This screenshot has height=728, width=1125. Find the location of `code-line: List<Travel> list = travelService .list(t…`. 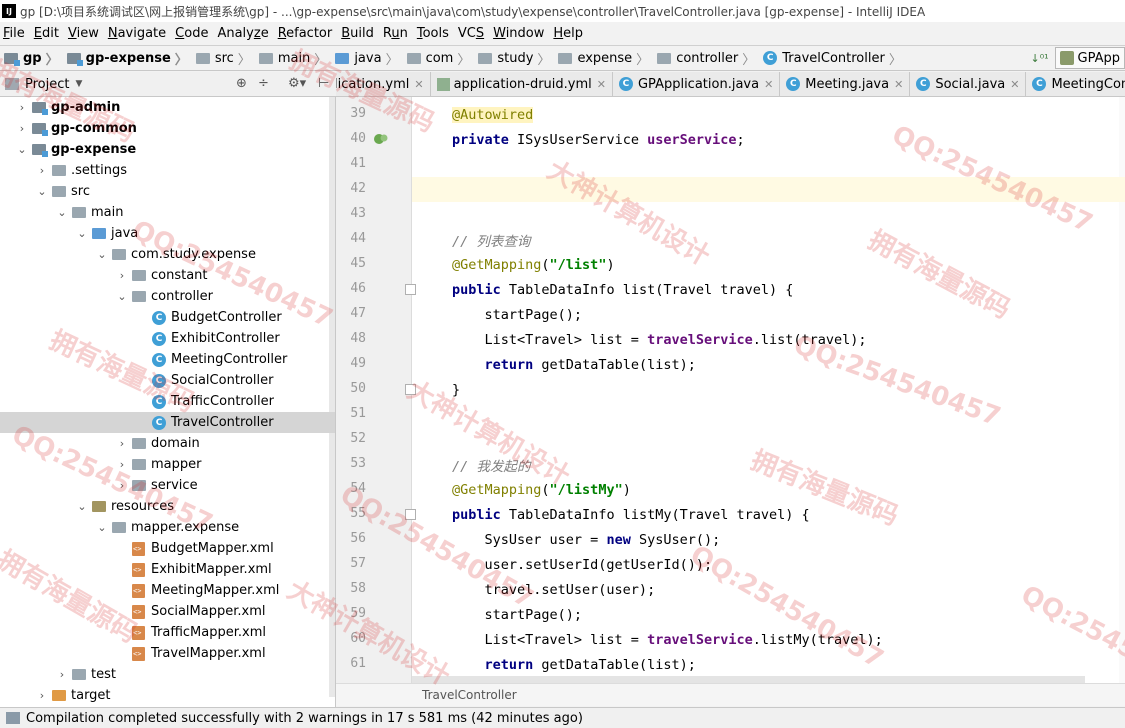

code-line: List<Travel> list = travelService .list(t… is located at coordinates (768, 339).